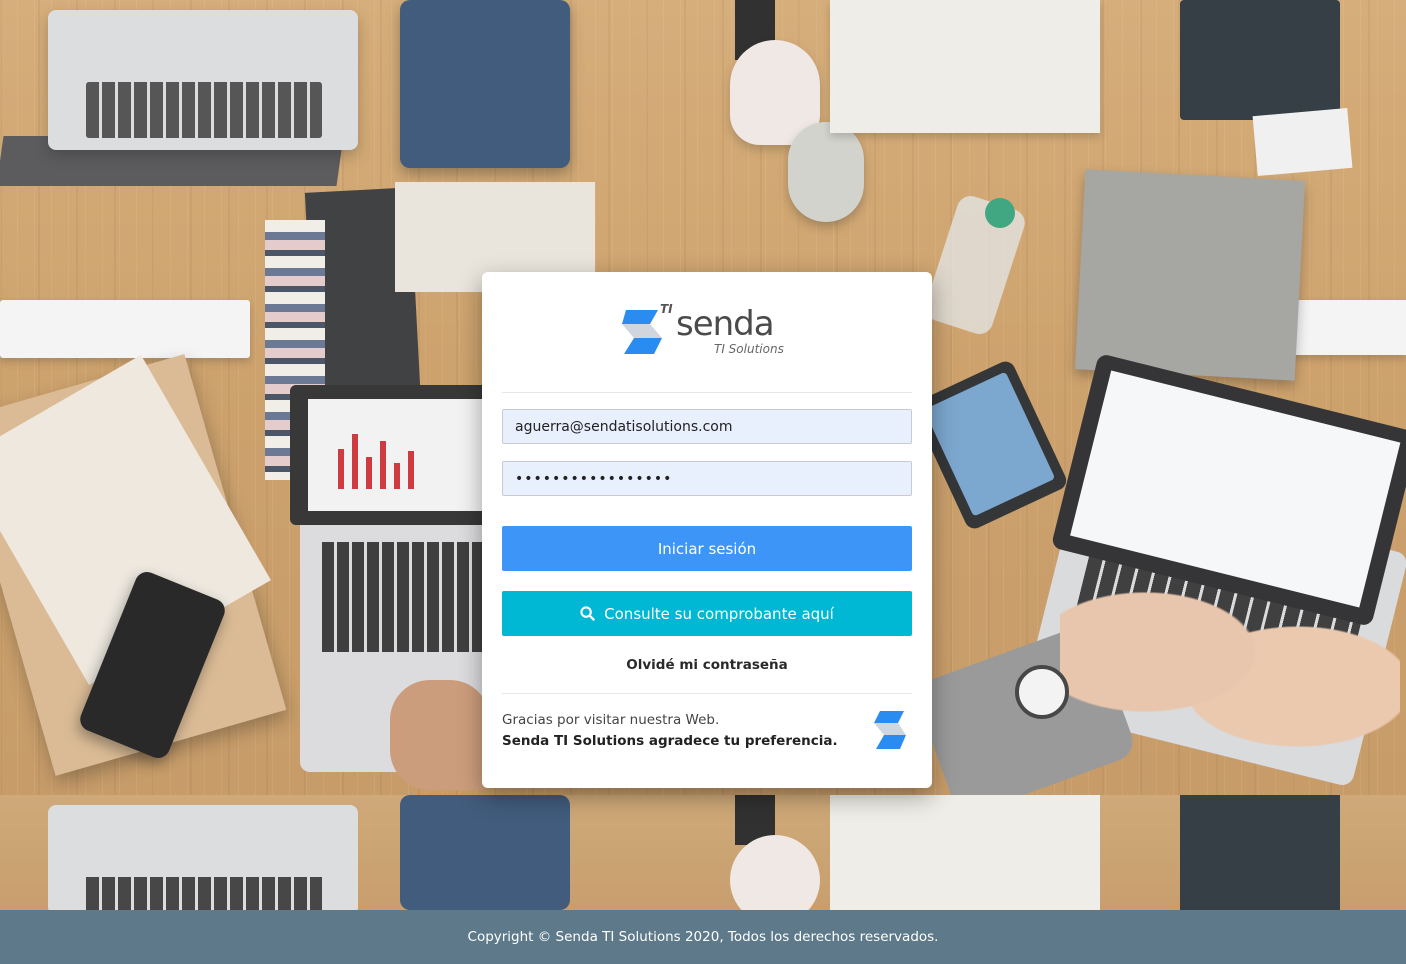 The height and width of the screenshot is (964, 1406). I want to click on logo-wordmark: senda, so click(725, 324).